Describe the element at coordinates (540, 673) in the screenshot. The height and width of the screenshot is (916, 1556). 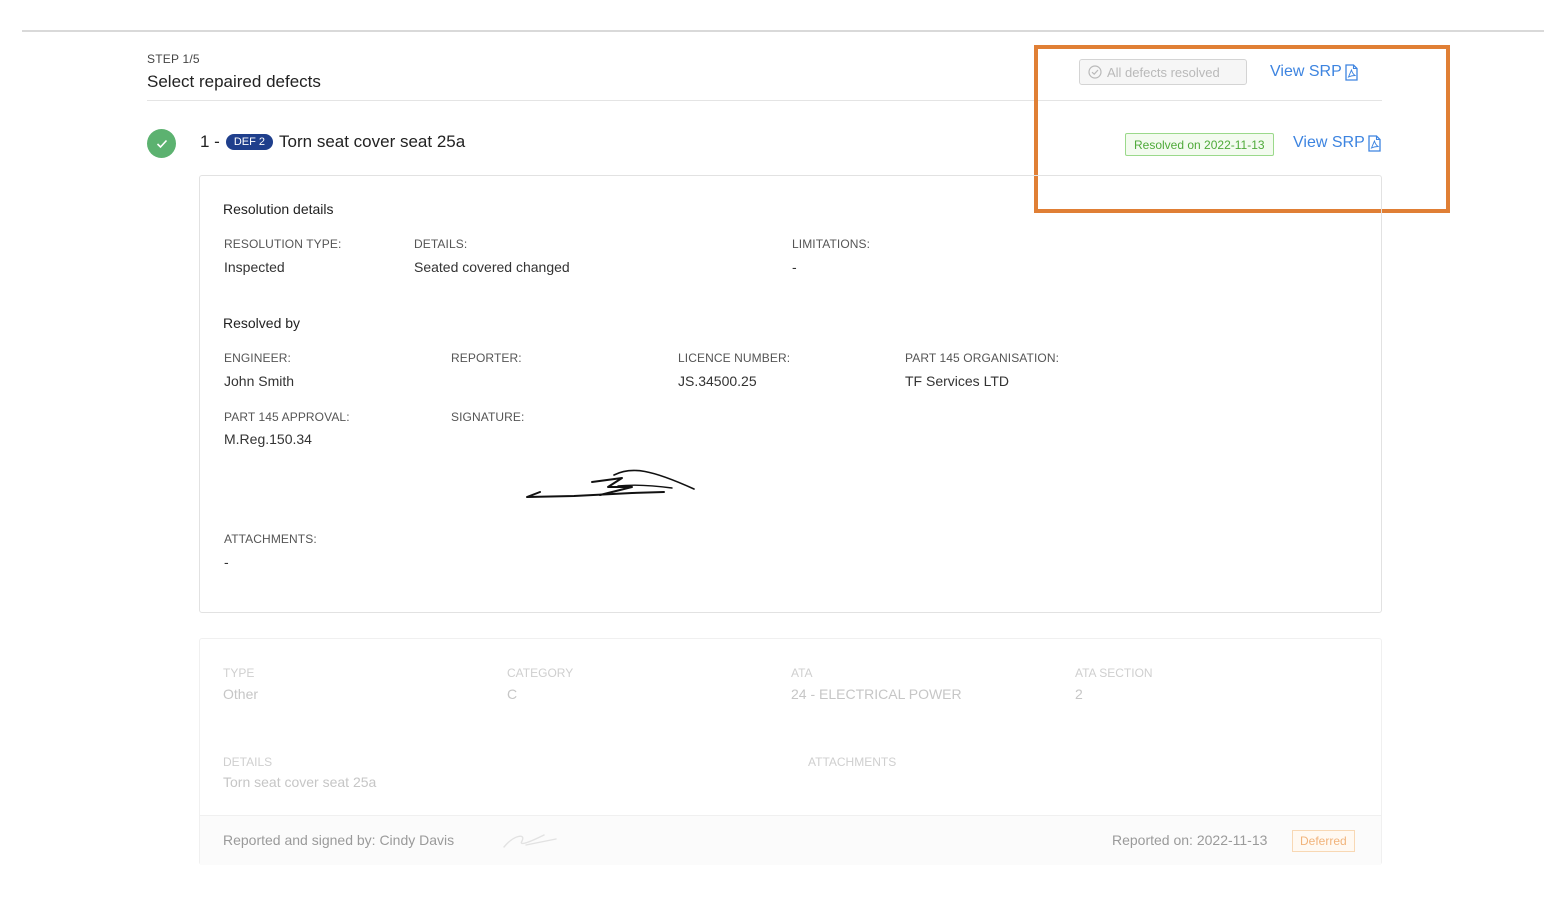
I see `category-label: CATEGORY` at that location.